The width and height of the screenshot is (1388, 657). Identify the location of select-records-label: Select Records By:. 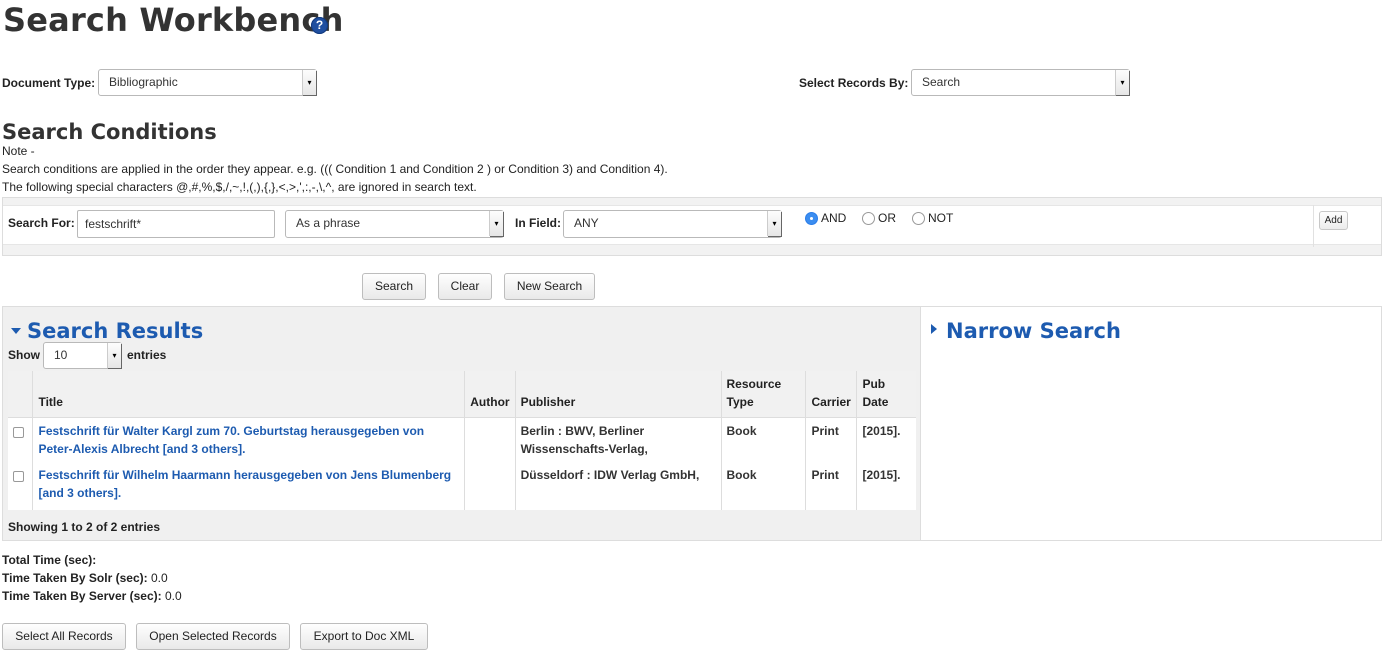
(854, 83).